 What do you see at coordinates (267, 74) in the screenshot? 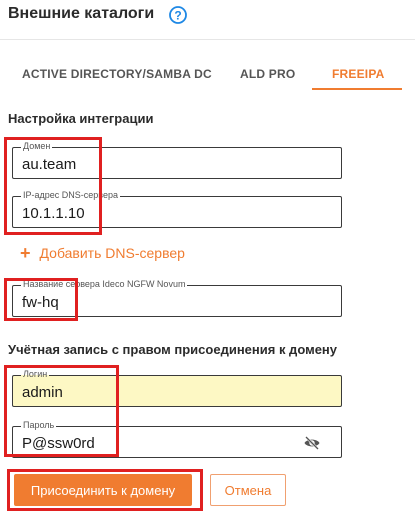
I see `tab-ald-pro: ALD PRO` at bounding box center [267, 74].